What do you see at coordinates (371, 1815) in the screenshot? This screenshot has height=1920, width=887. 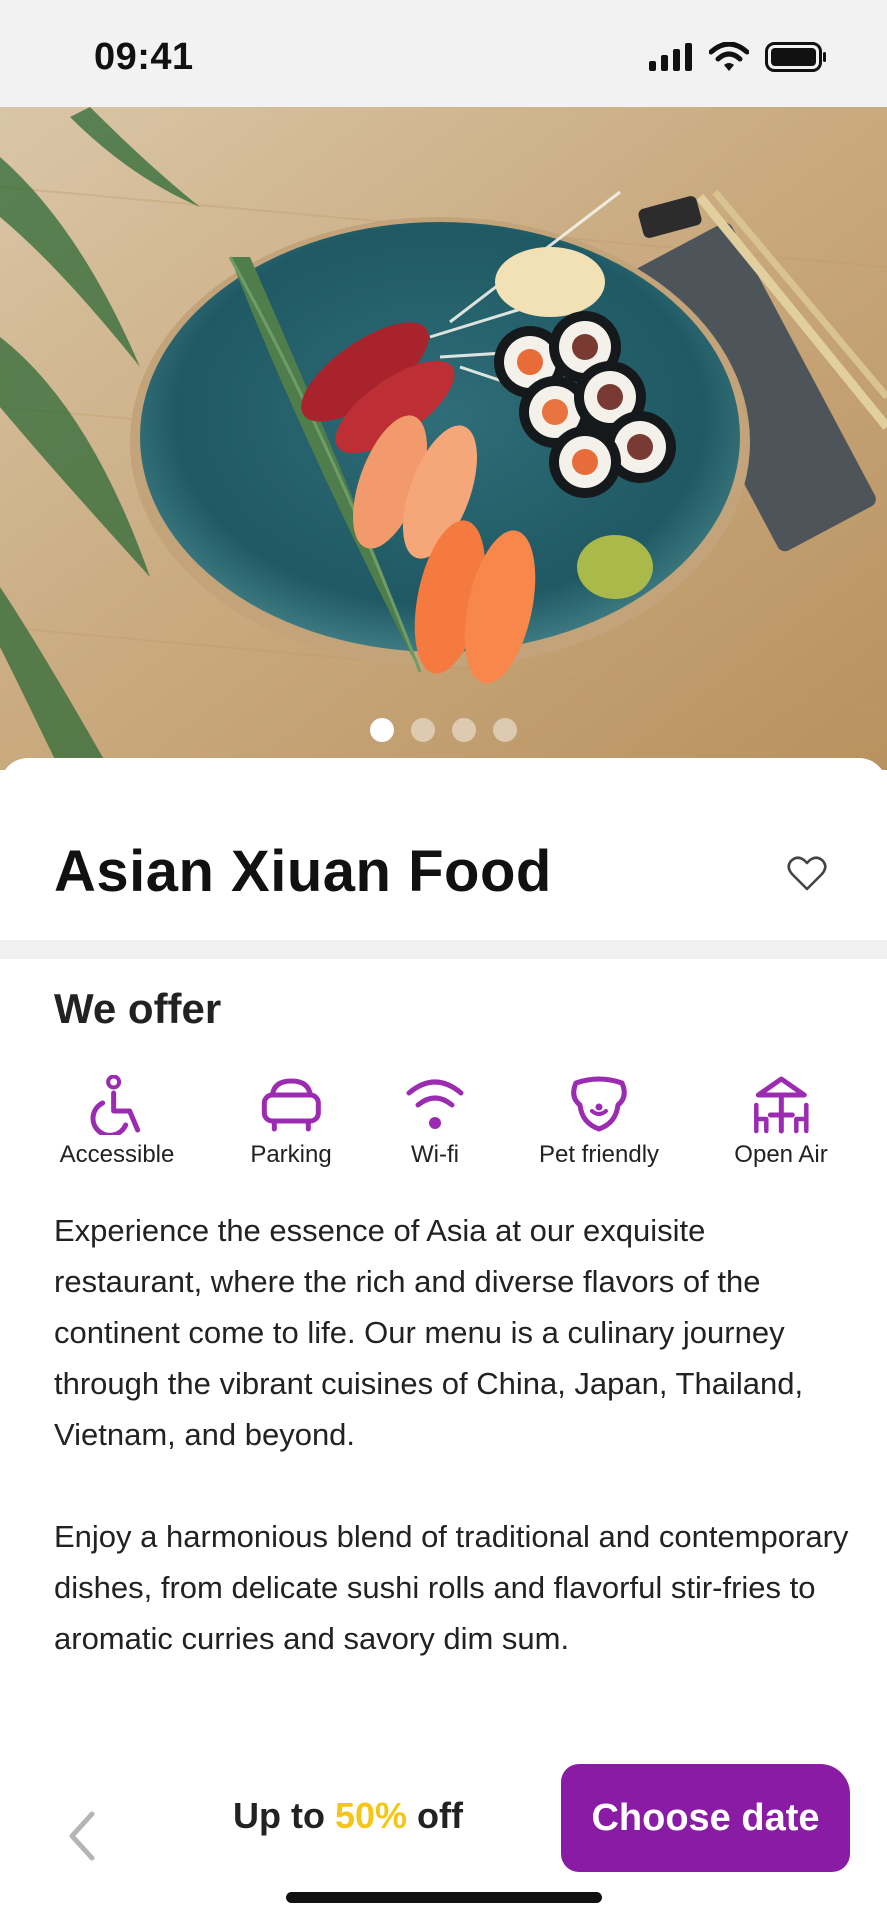 I see `promo-discount: 50%` at bounding box center [371, 1815].